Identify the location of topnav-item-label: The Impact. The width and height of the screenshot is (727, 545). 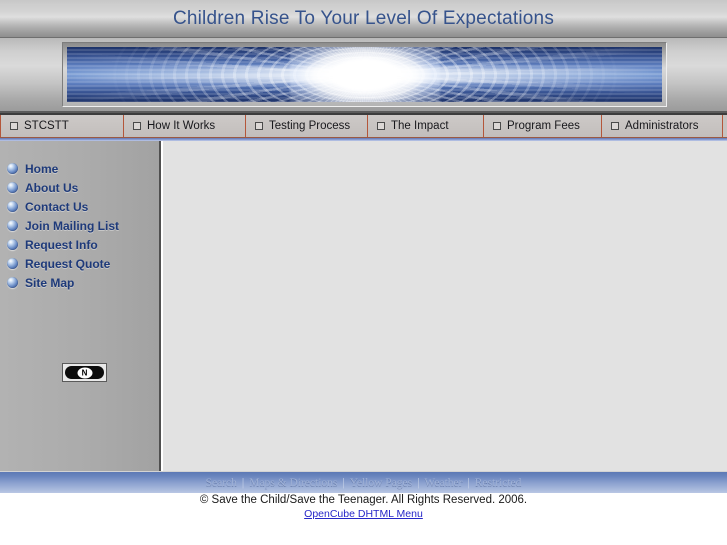
(420, 126).